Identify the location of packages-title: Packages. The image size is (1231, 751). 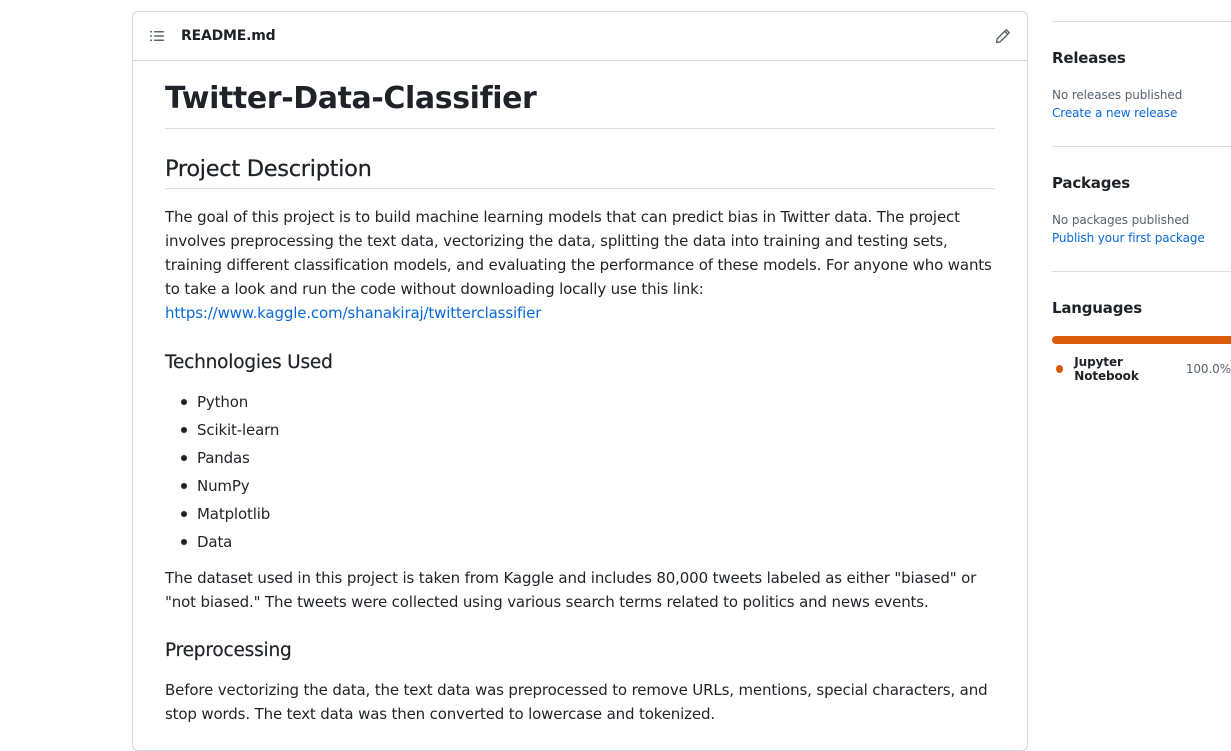
(1091, 183).